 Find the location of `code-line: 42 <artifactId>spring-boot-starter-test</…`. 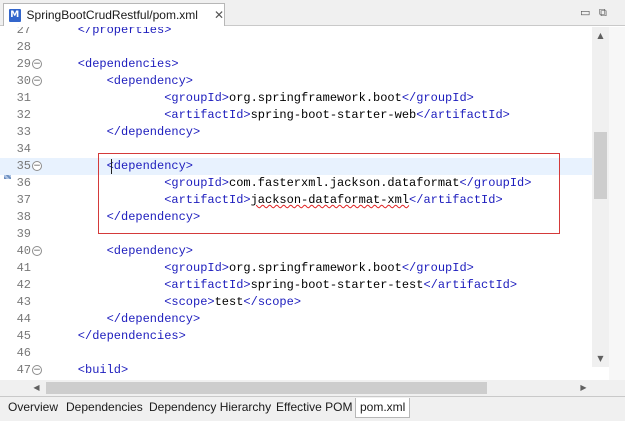

code-line: 42 <artifactId>spring-boot-starter-test</… is located at coordinates (296, 285).